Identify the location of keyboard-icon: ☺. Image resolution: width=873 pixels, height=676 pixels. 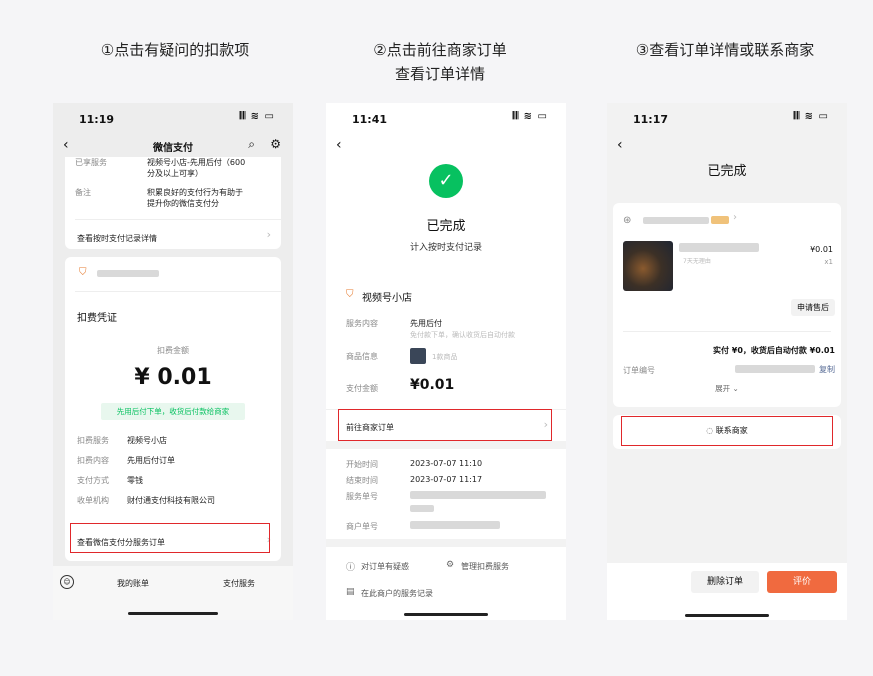
(67, 582).